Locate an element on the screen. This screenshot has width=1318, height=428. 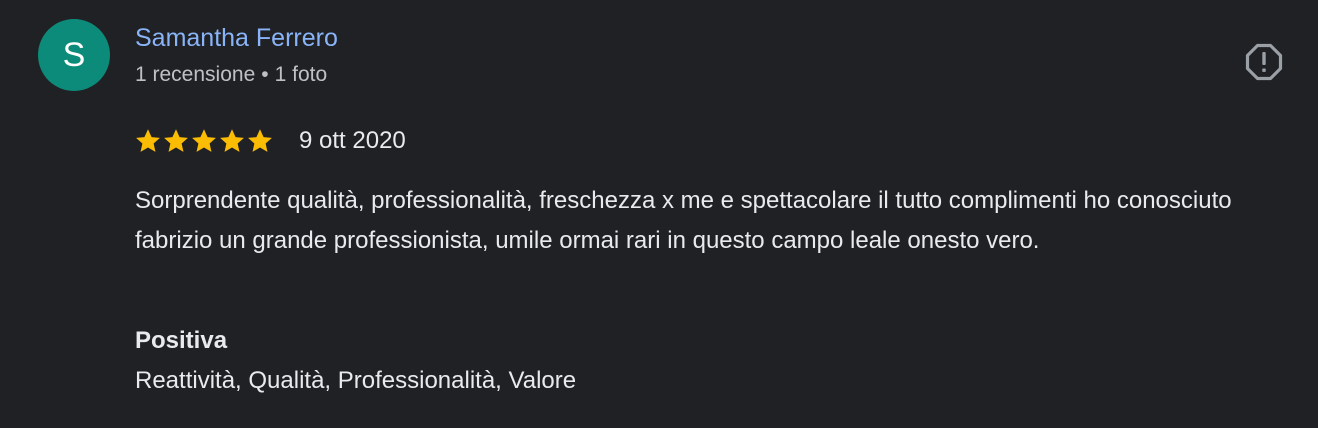
reviewer-name-link: Samantha Ferrero is located at coordinates (236, 38).